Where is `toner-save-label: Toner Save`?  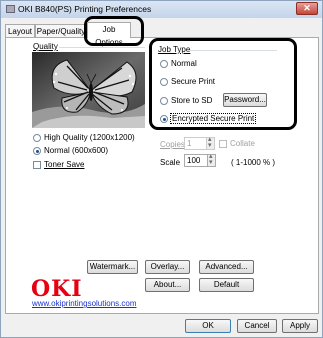
toner-save-label: Toner Save is located at coordinates (64, 164).